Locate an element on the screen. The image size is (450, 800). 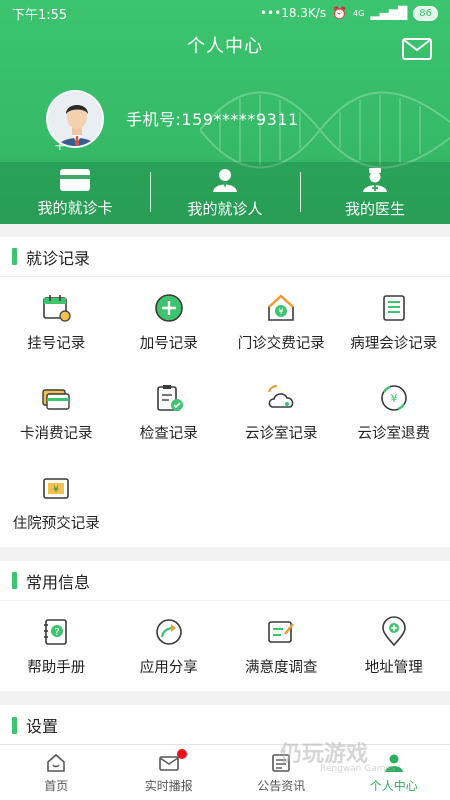
outpatient-payment-records: ¥ 门诊交费记录 is located at coordinates (281, 322).